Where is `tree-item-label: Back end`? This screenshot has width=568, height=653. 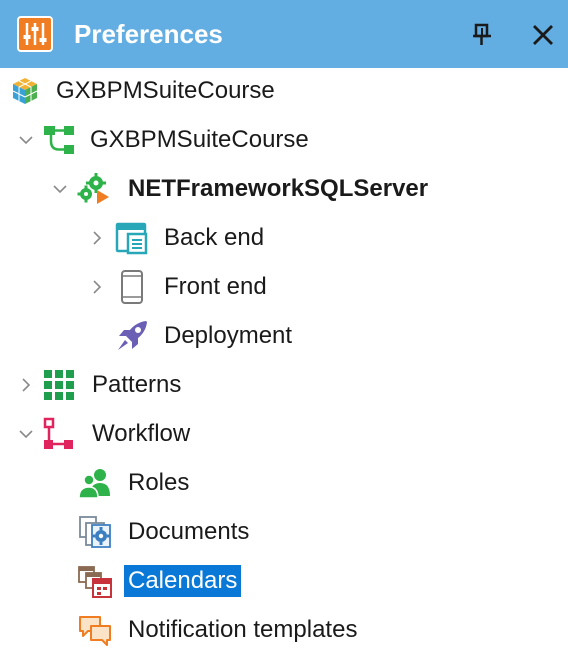
tree-item-label: Back end is located at coordinates (214, 237).